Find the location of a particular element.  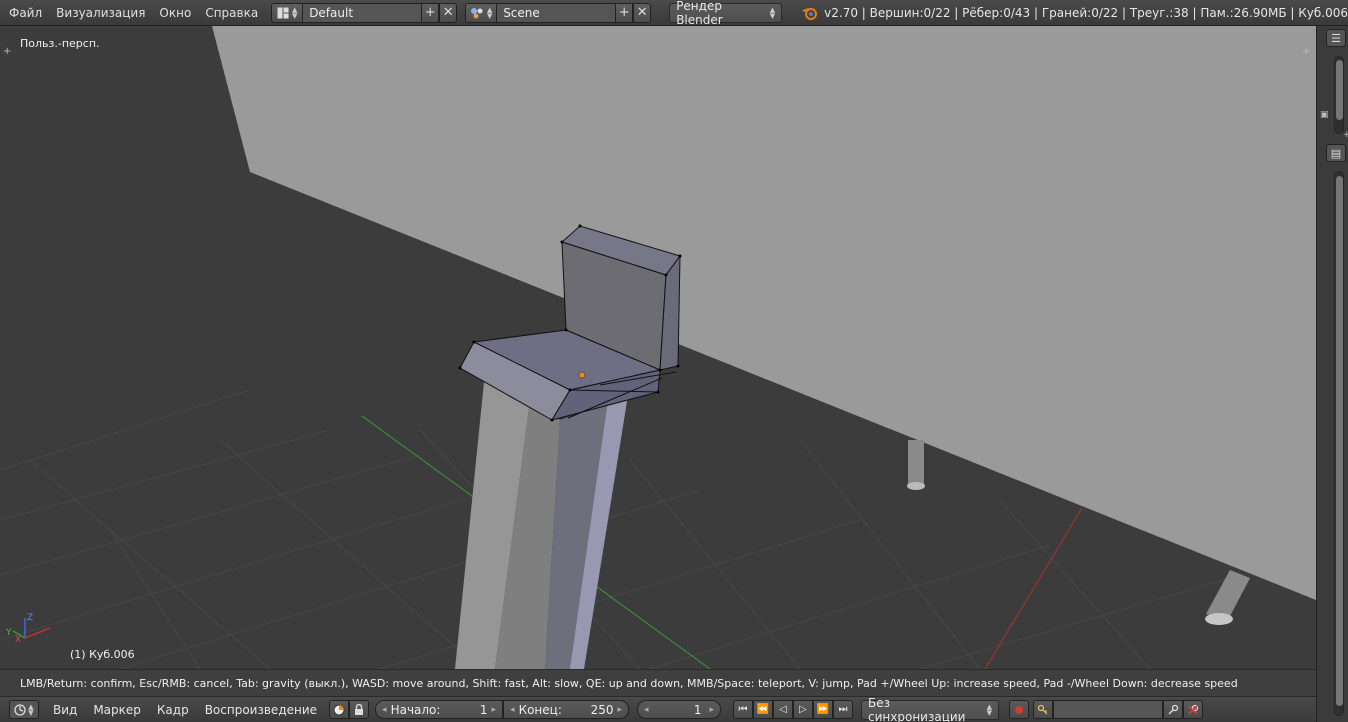

x-axis-line is located at coordinates (1033, 588).